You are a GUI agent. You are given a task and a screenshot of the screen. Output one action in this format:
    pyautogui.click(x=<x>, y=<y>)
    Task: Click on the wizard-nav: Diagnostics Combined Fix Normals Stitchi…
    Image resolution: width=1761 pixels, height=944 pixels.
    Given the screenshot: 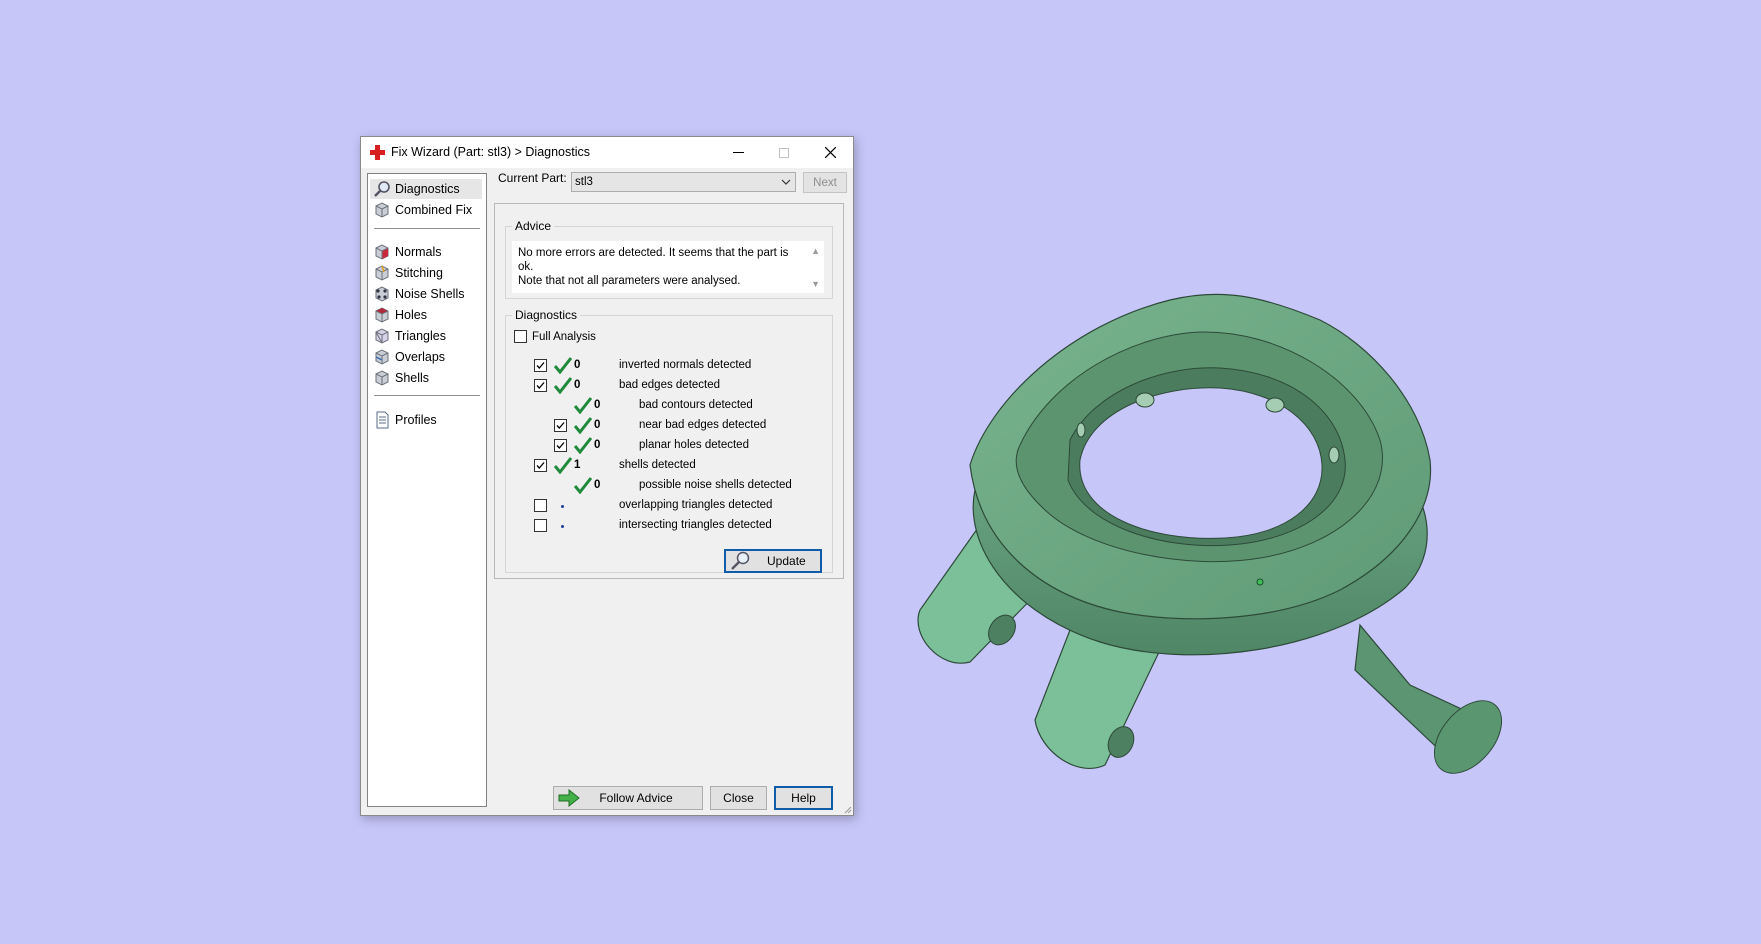 What is the action you would take?
    pyautogui.click(x=427, y=490)
    